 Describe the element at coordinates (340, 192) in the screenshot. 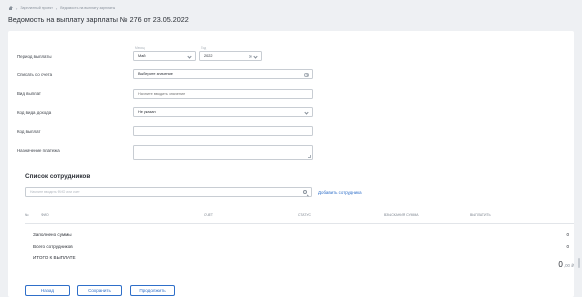

I see `add-employee-link: Добавить сотрудника` at that location.